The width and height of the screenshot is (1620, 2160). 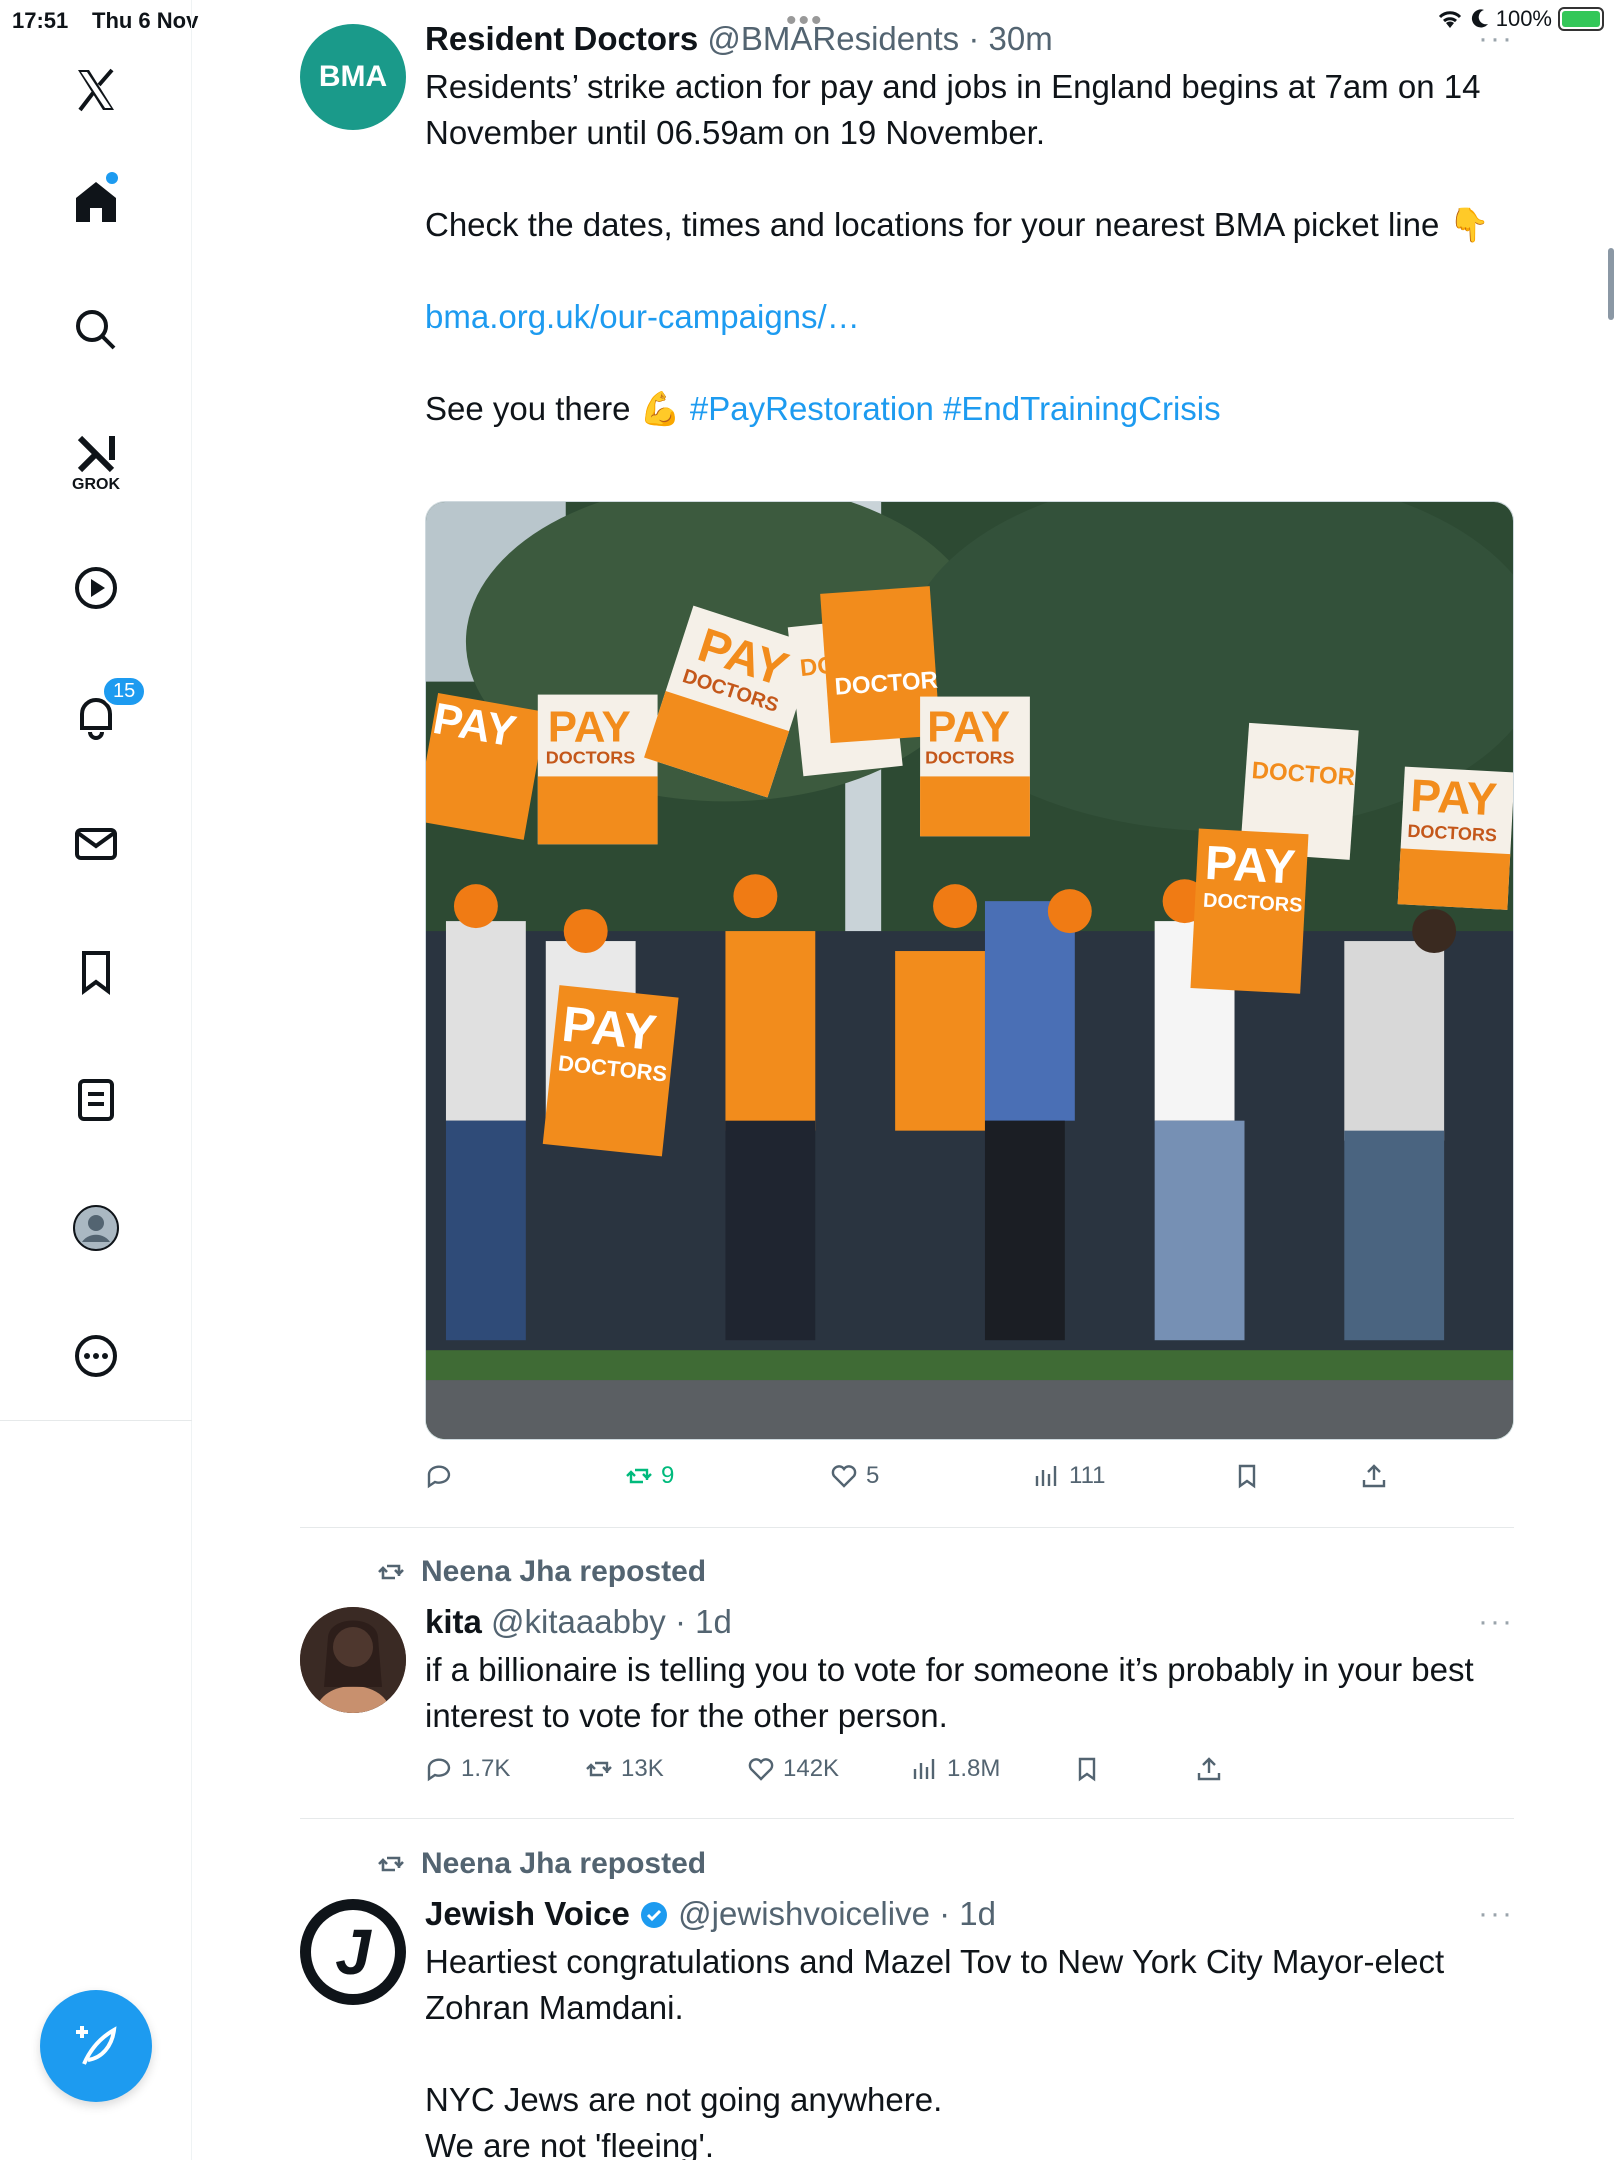 What do you see at coordinates (104, 713) in the screenshot?
I see `sidebar-item-notifications: 15` at bounding box center [104, 713].